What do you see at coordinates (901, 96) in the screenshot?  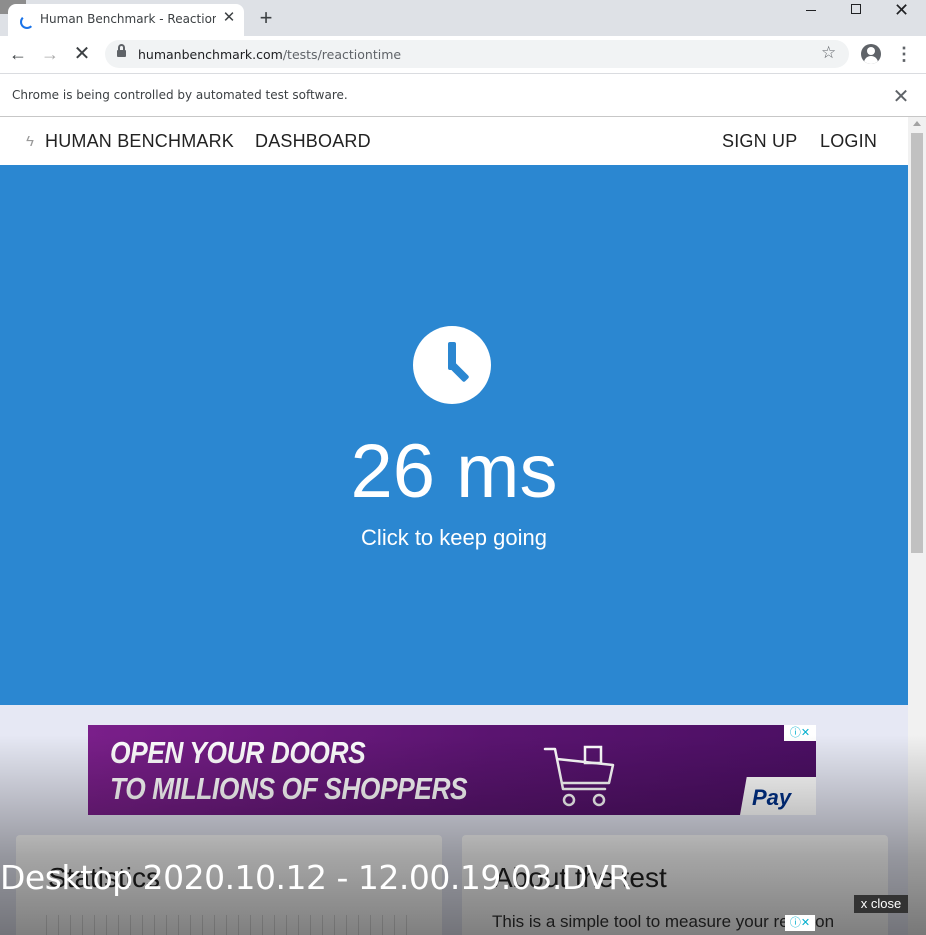 I see `infobar-close-button: ✕` at bounding box center [901, 96].